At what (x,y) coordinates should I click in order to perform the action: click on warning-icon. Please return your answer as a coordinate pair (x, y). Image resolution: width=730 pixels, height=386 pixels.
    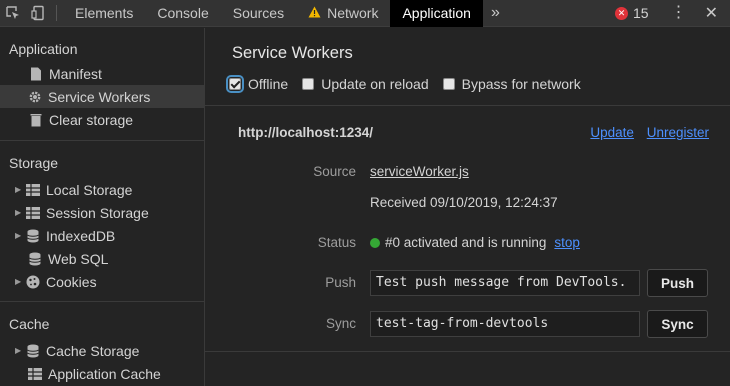
    Looking at the image, I should click on (314, 13).